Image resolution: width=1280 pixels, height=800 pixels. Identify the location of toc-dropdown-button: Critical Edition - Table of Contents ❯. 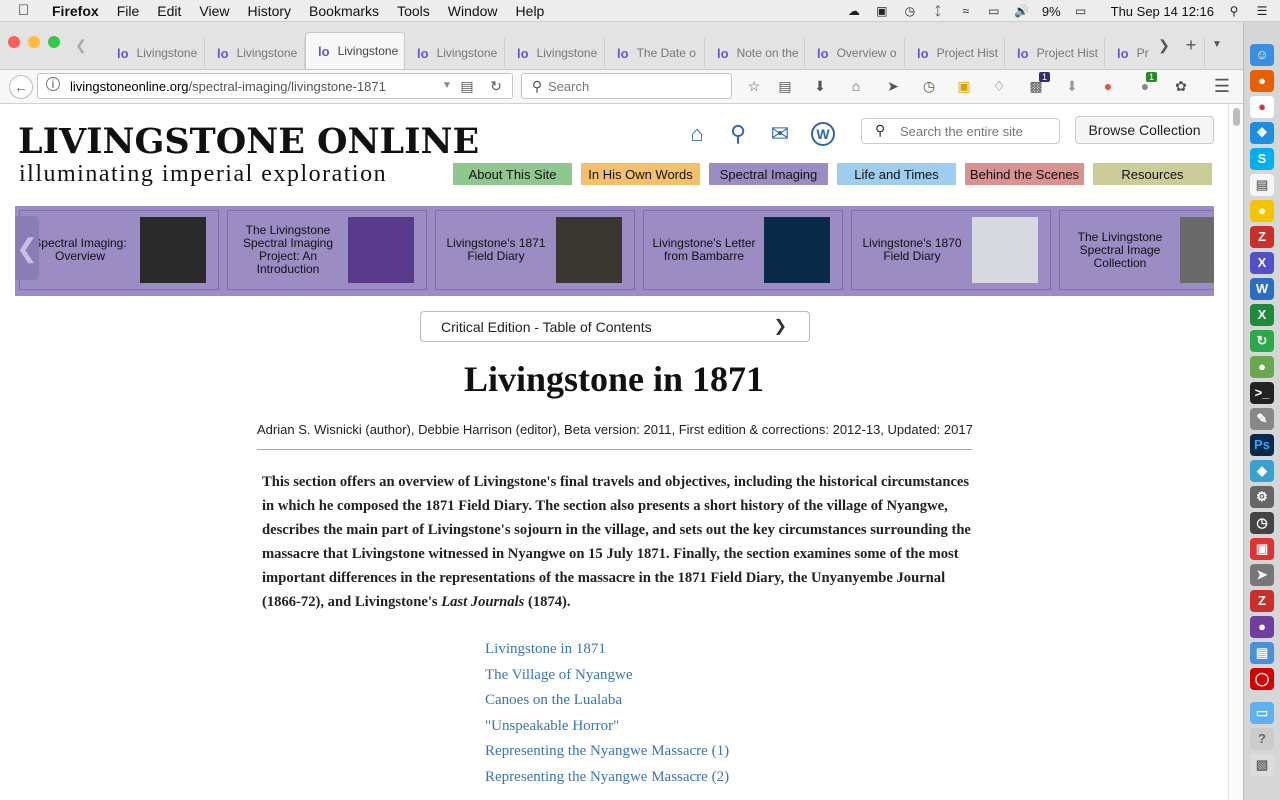
(615, 326).